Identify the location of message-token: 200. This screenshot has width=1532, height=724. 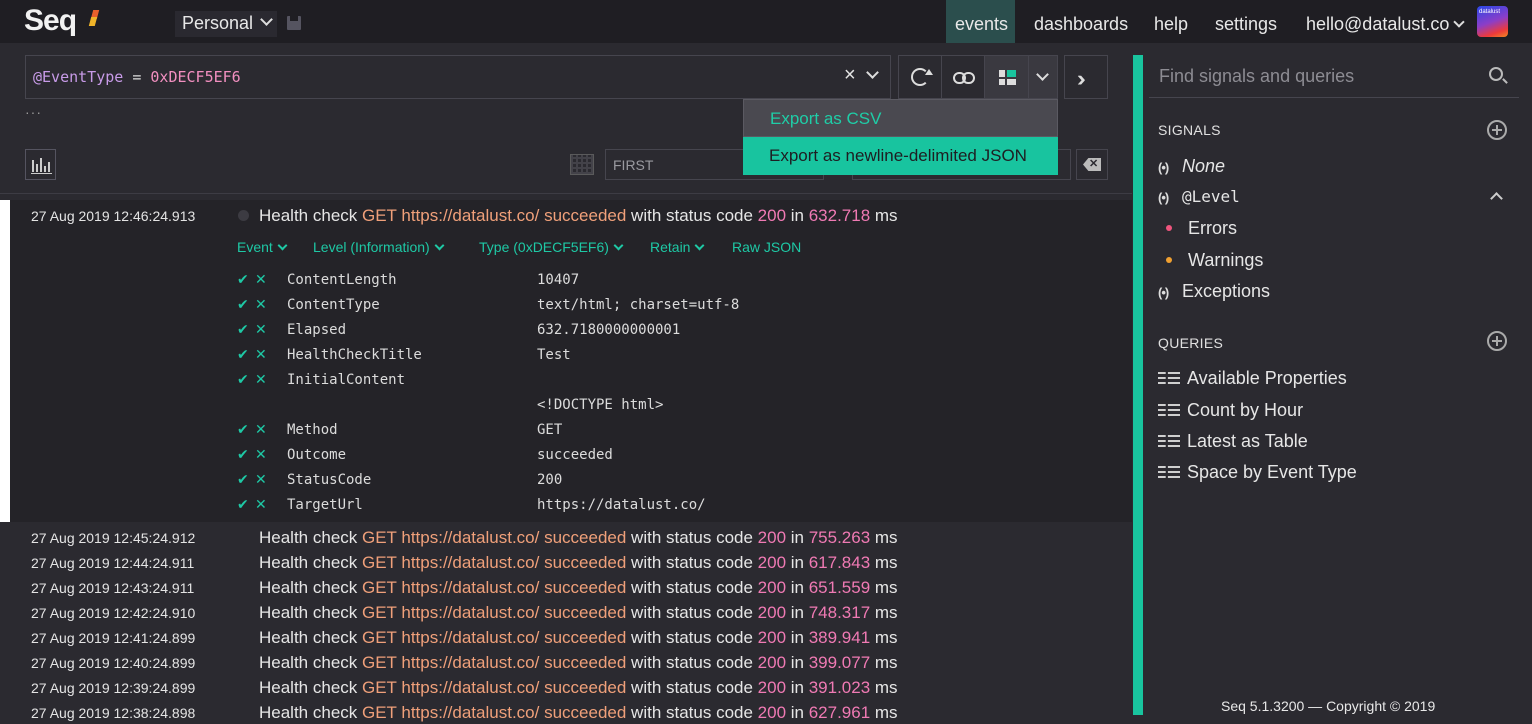
(772, 637).